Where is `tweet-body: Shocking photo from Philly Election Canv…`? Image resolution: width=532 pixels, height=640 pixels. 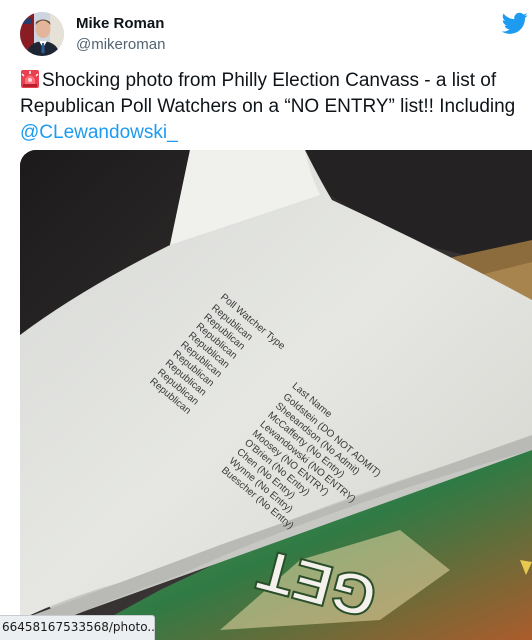
tweet-body: Shocking photo from Philly Election Canv… is located at coordinates (268, 93).